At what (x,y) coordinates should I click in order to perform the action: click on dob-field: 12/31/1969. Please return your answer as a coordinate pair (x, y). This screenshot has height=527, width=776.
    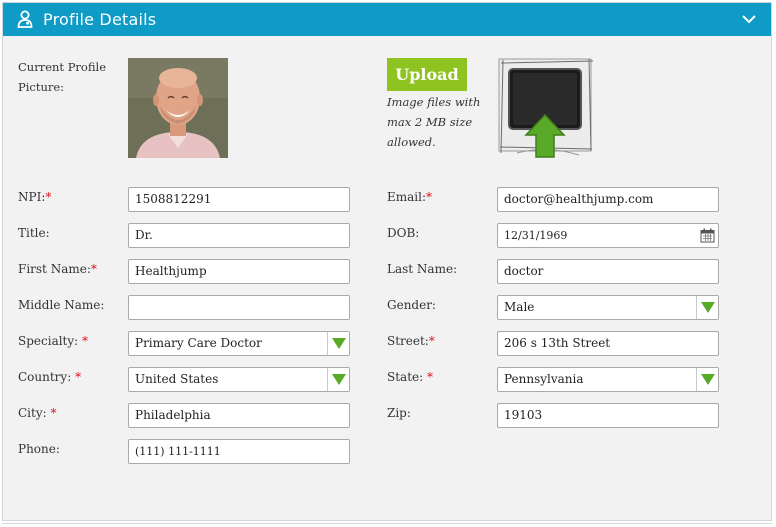
    Looking at the image, I should click on (608, 235).